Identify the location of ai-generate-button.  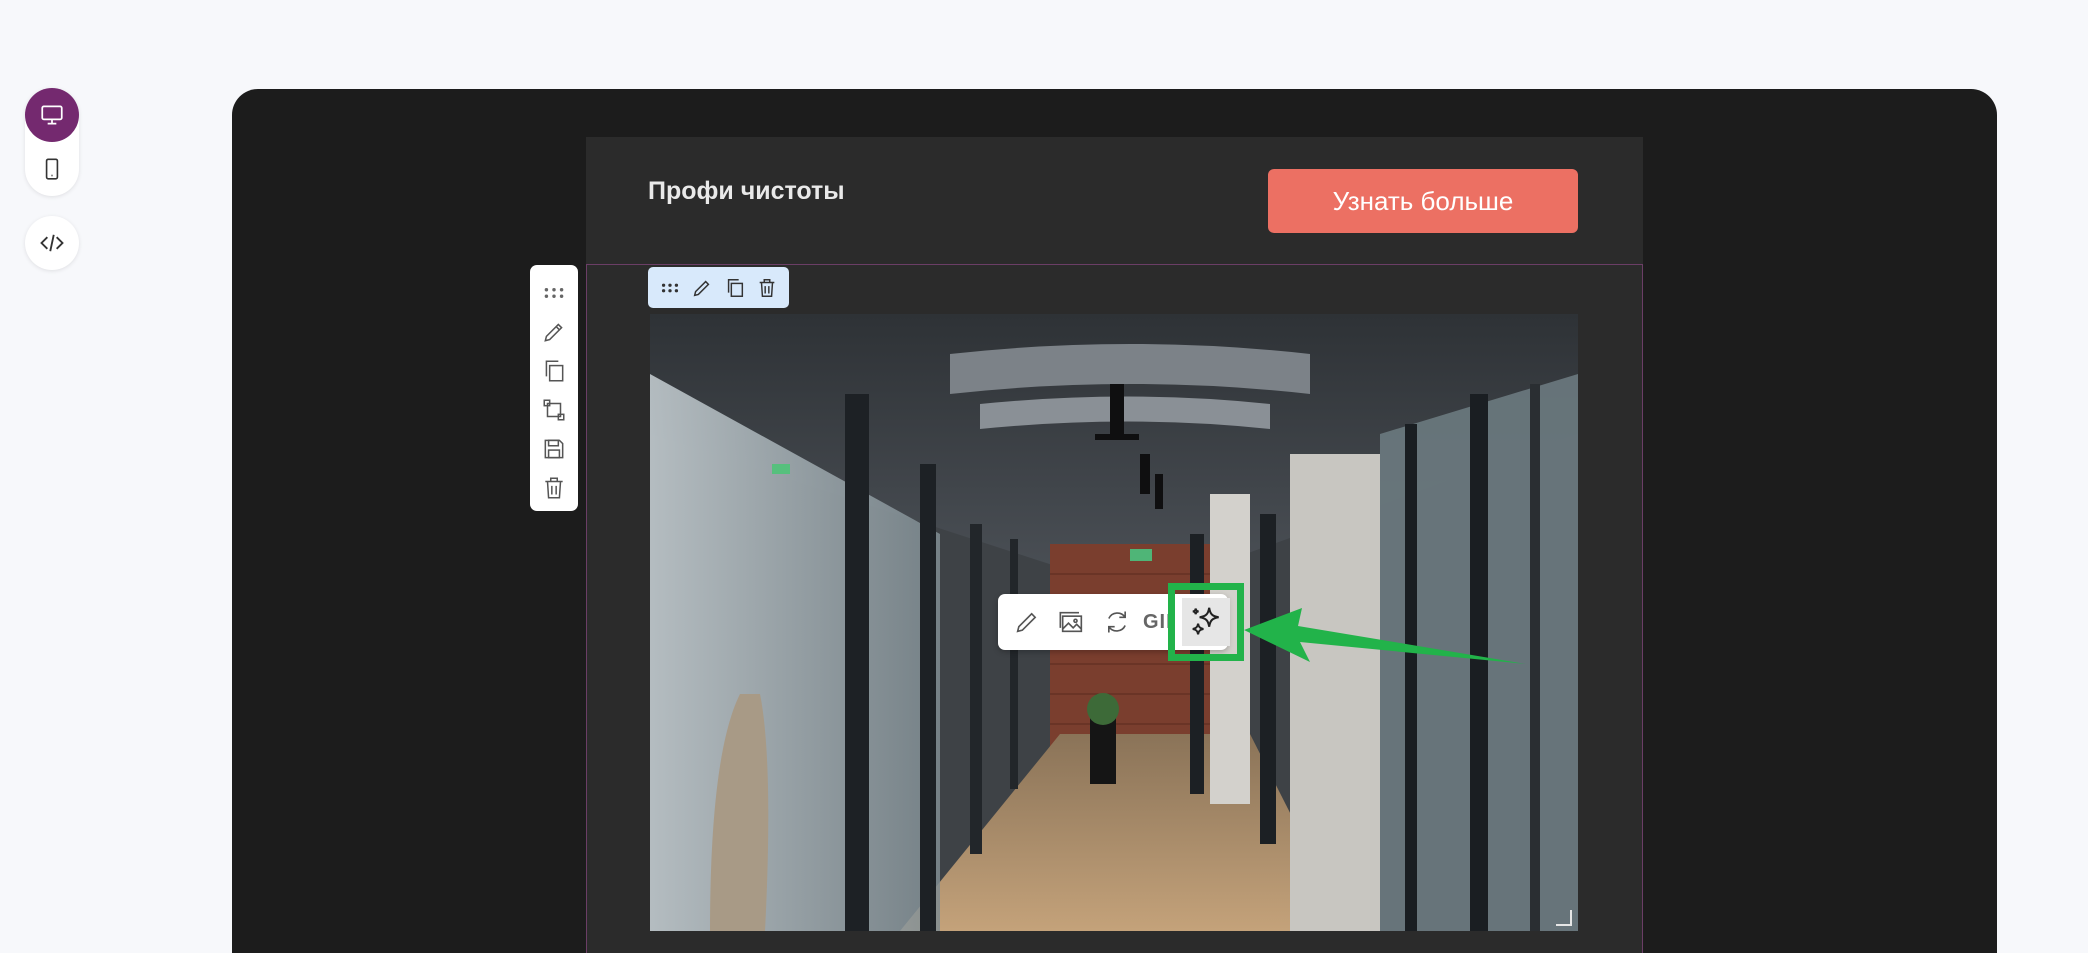
(1206, 622).